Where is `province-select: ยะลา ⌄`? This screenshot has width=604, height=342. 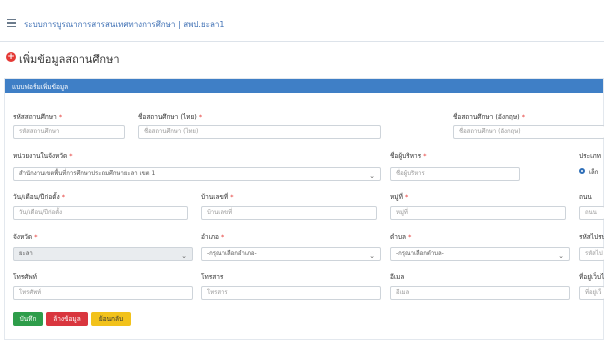
province-select: ยะลา ⌄ is located at coordinates (103, 254).